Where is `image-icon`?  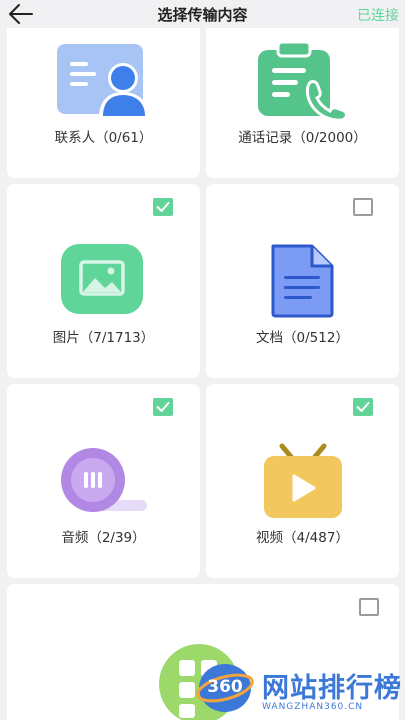 image-icon is located at coordinates (103, 282).